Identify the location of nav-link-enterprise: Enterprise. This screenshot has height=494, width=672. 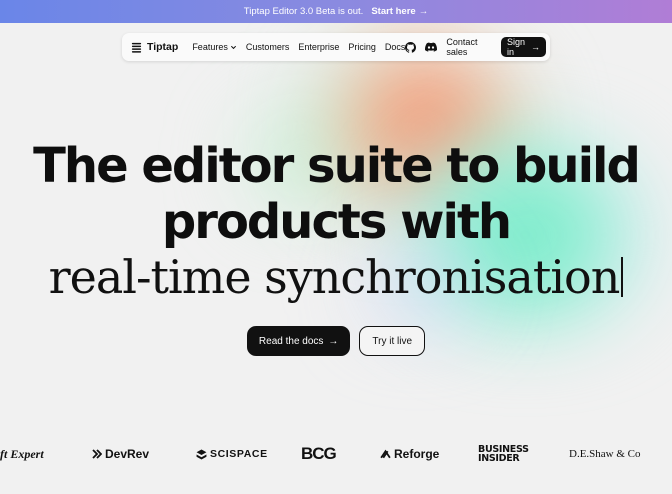
(318, 47).